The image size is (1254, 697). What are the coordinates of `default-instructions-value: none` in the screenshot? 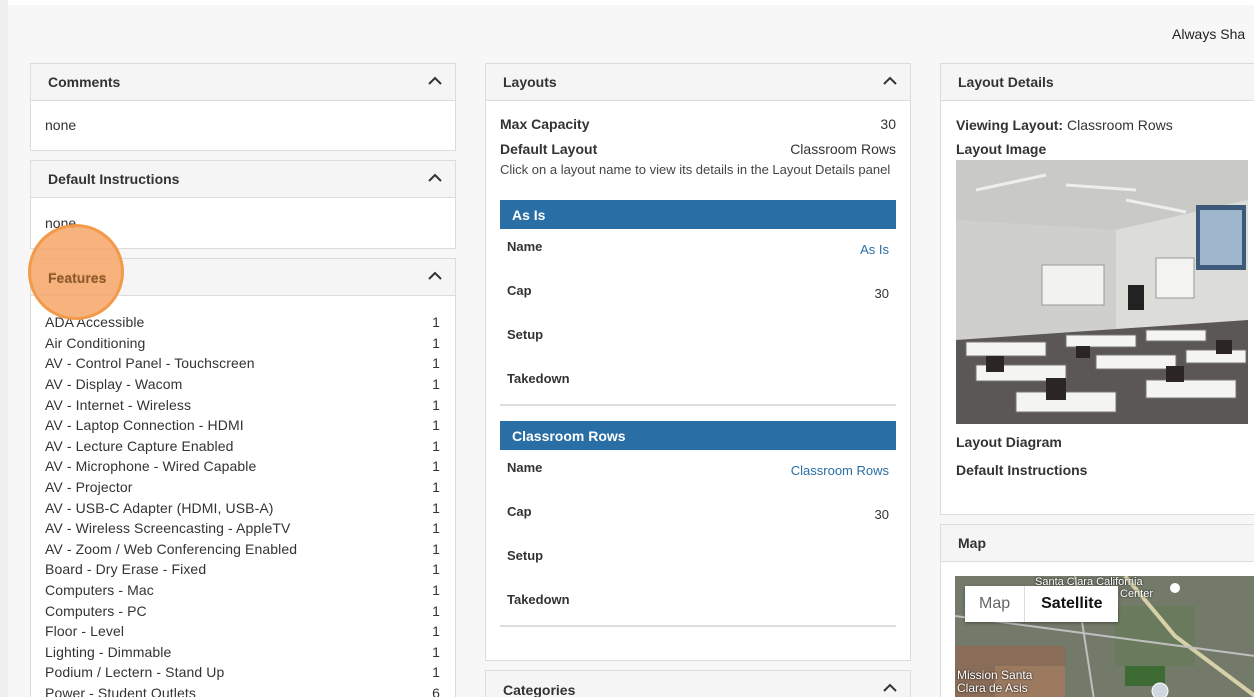 It's located at (61, 223).